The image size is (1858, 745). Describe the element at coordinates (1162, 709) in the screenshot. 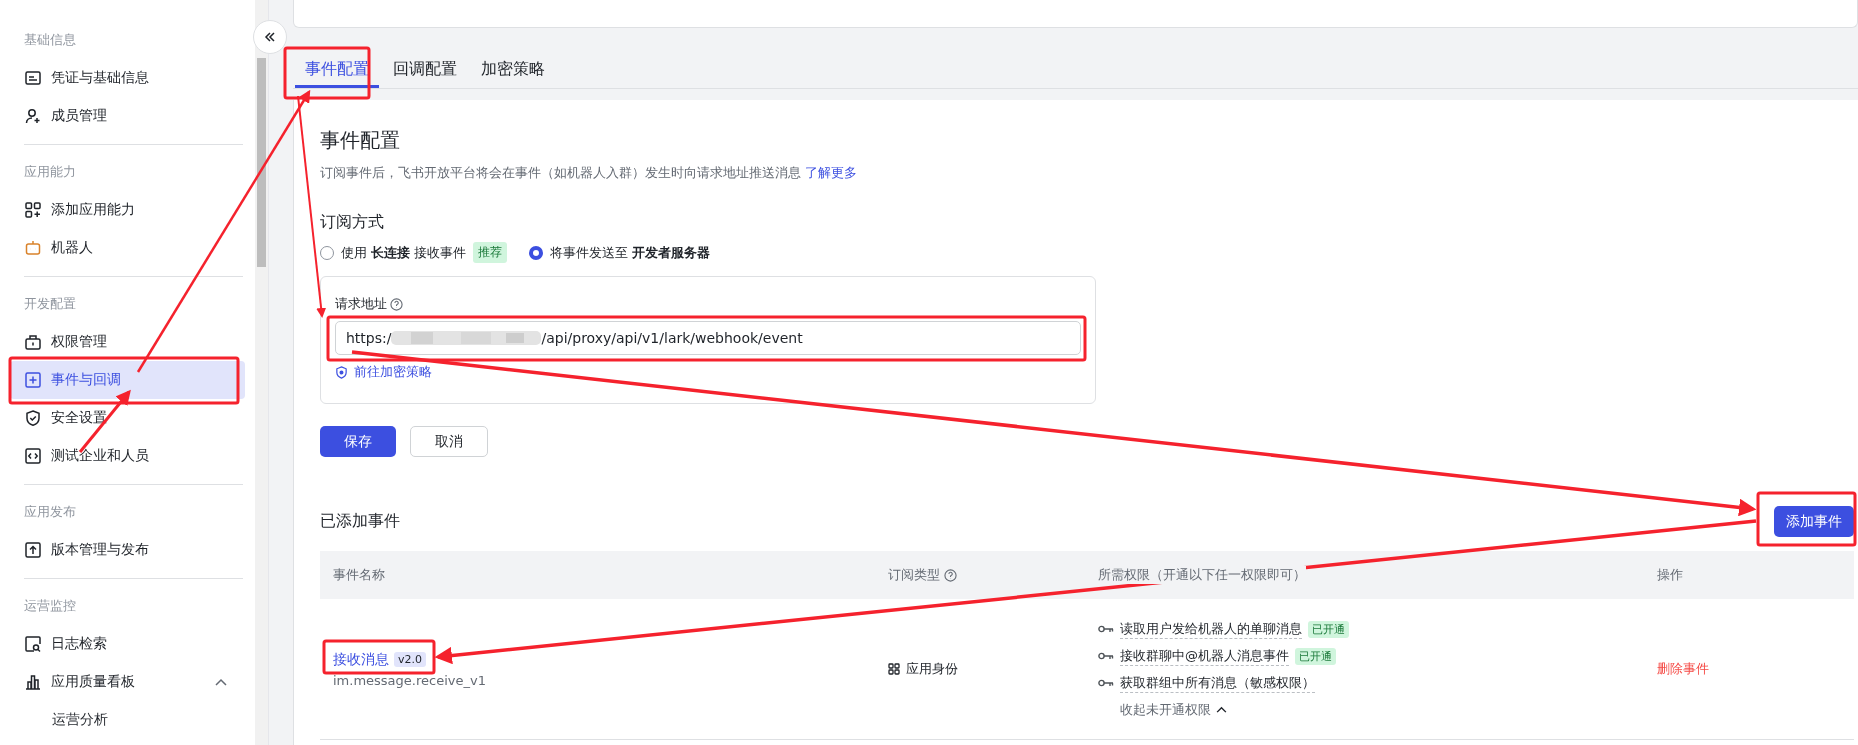

I see `collapse-link: 收起未开通权限` at that location.